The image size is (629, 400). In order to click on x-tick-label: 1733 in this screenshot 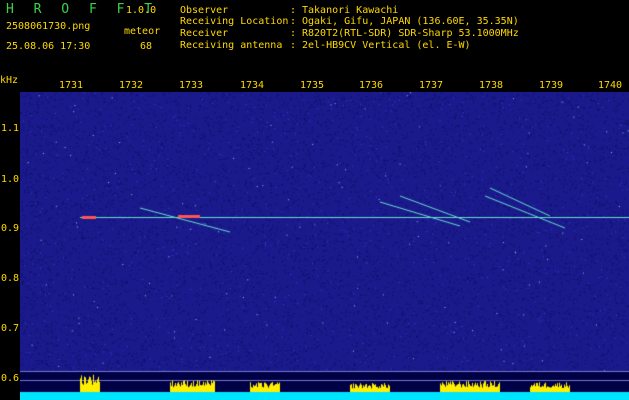, I will do `click(191, 85)`.